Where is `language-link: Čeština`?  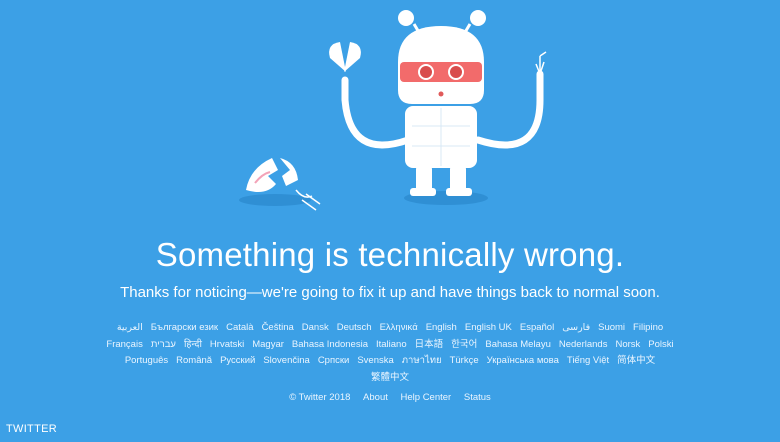 language-link: Čeština is located at coordinates (278, 328).